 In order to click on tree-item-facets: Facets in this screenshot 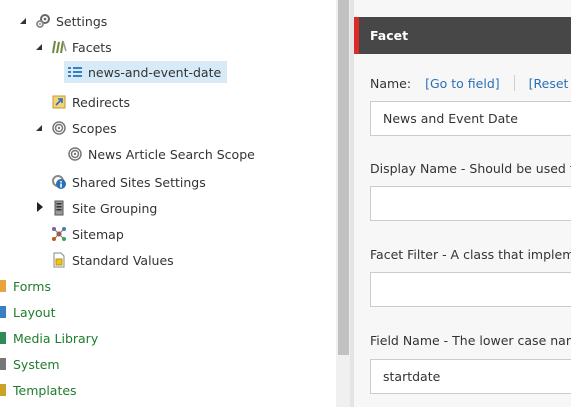, I will do `click(81, 47)`.